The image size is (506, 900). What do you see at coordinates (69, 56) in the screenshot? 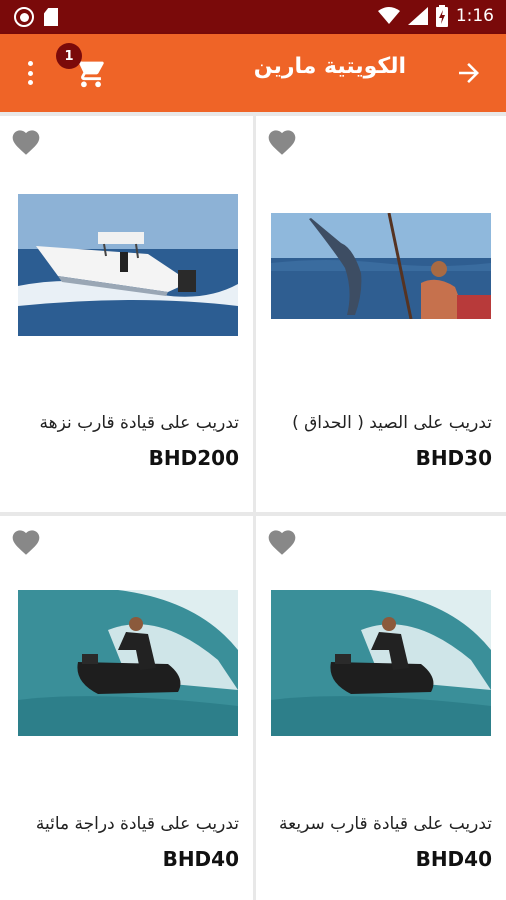
I see `cart-count-badge: 1` at bounding box center [69, 56].